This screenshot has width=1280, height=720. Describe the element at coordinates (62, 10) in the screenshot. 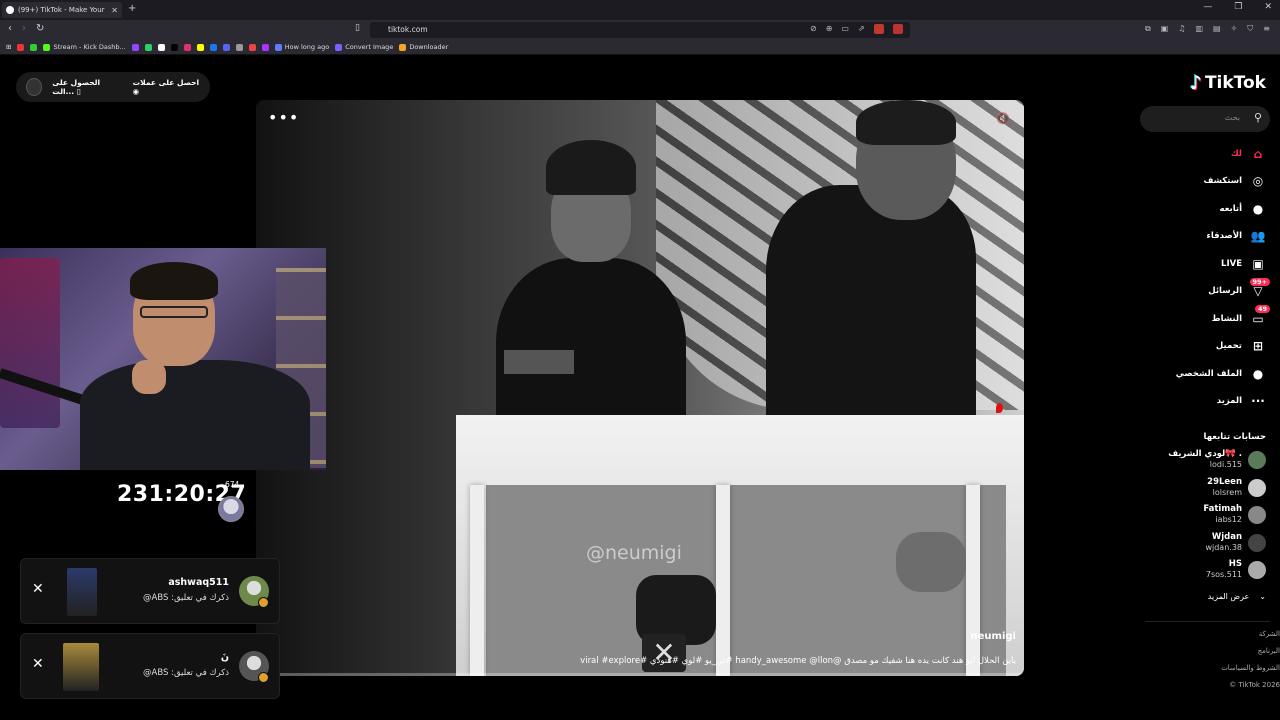

I see `browser-tab: (99+) TikTok - Make Your Day ✕` at that location.